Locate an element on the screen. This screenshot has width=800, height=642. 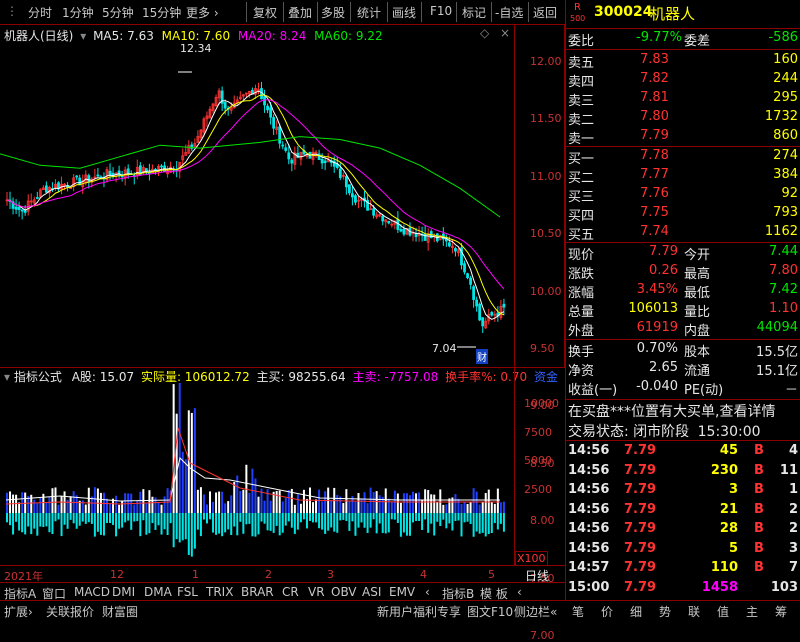
bid-row: 买五 7.74 1162 is located at coordinates (683, 233).